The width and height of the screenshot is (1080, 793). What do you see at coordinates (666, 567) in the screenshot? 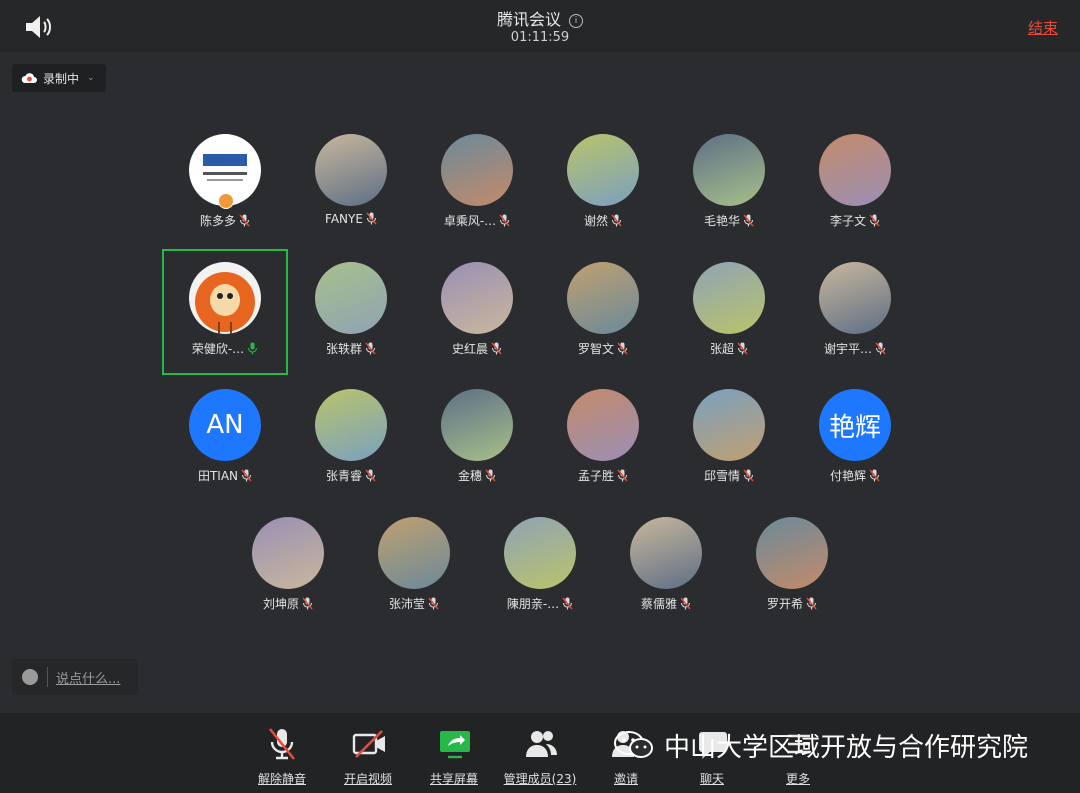
I see `participant-tile: 蔡儒雅` at bounding box center [666, 567].